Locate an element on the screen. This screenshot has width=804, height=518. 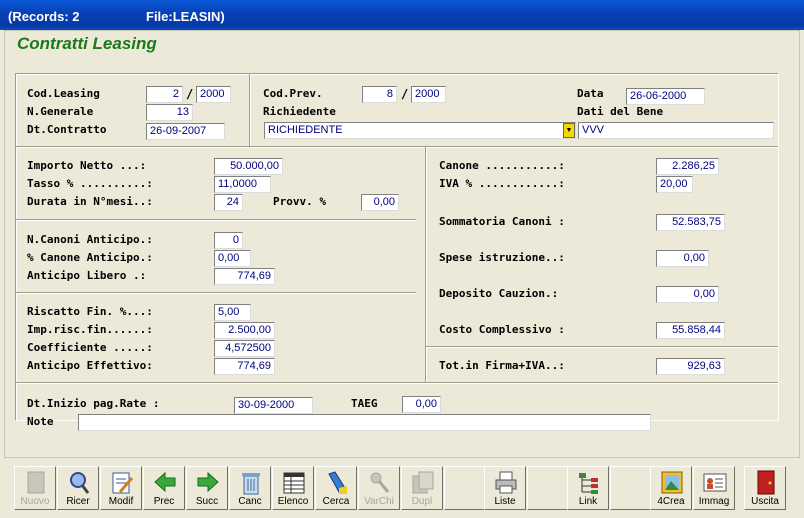
data-field: 26-06-2000 is located at coordinates (665, 96).